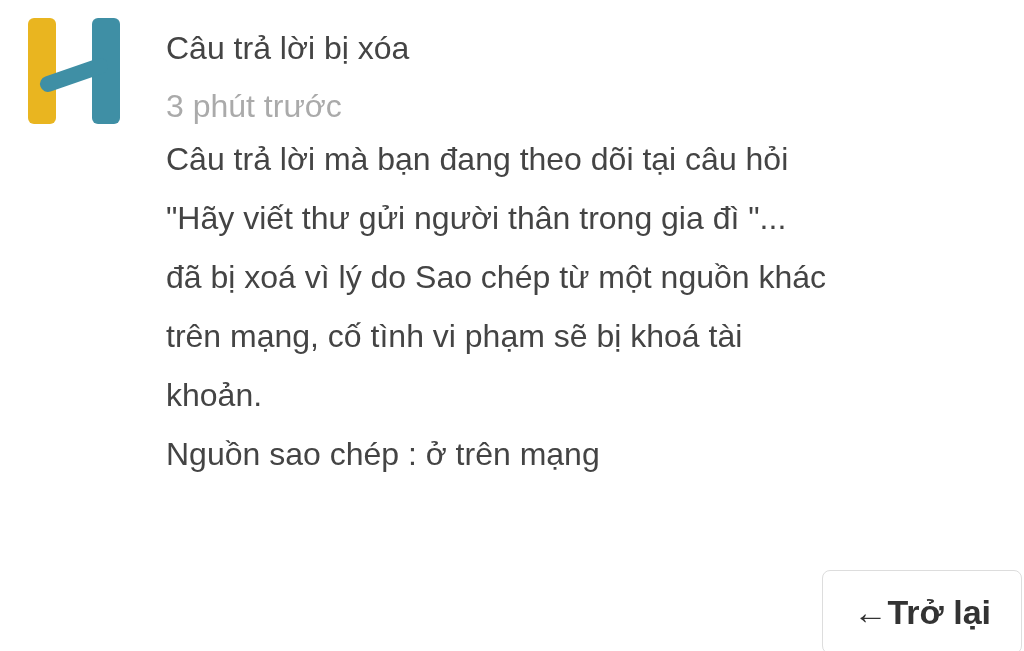  What do you see at coordinates (288, 48) in the screenshot?
I see `notification-title: Câu trả lời bị xóa` at bounding box center [288, 48].